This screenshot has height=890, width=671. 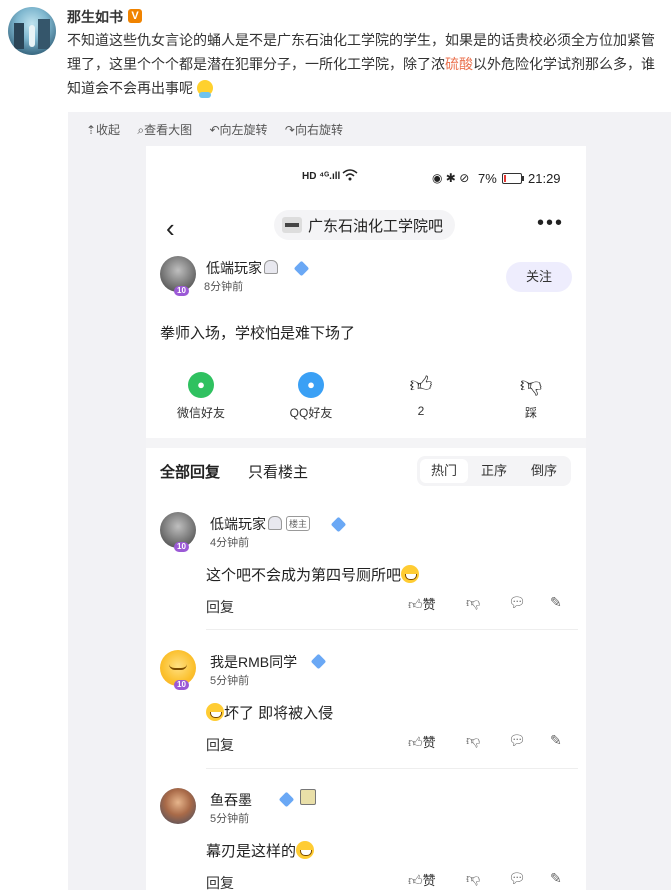 What do you see at coordinates (253, 662) in the screenshot?
I see `reply-username: 我是RMB同学` at bounding box center [253, 662].